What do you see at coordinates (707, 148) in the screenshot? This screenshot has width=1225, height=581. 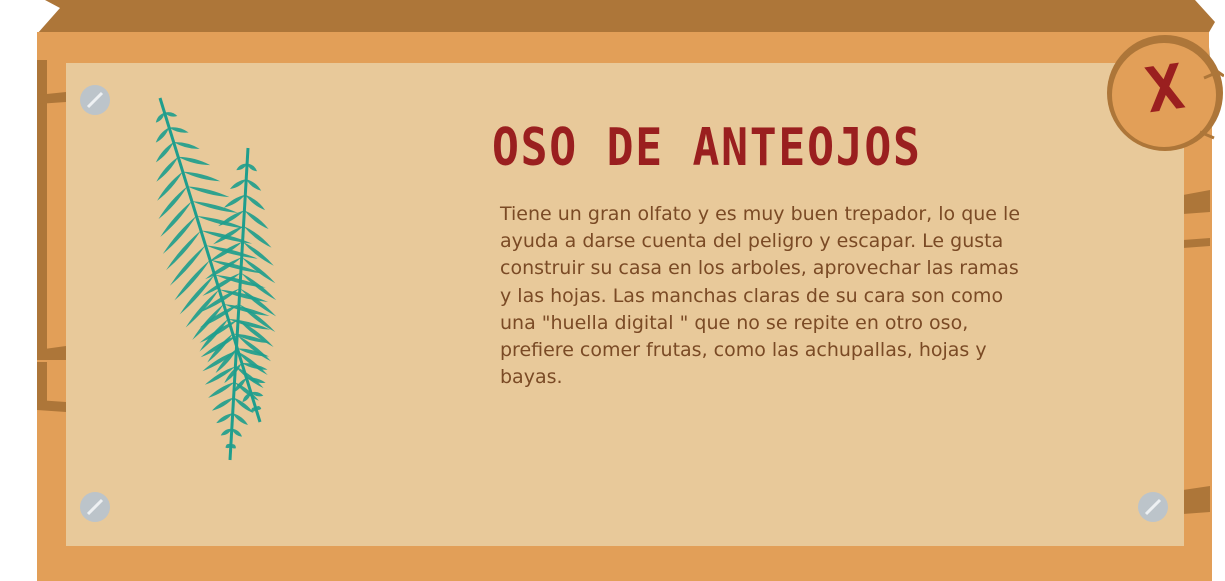 I see `animal-title: OSO DE ANTEOJOS` at bounding box center [707, 148].